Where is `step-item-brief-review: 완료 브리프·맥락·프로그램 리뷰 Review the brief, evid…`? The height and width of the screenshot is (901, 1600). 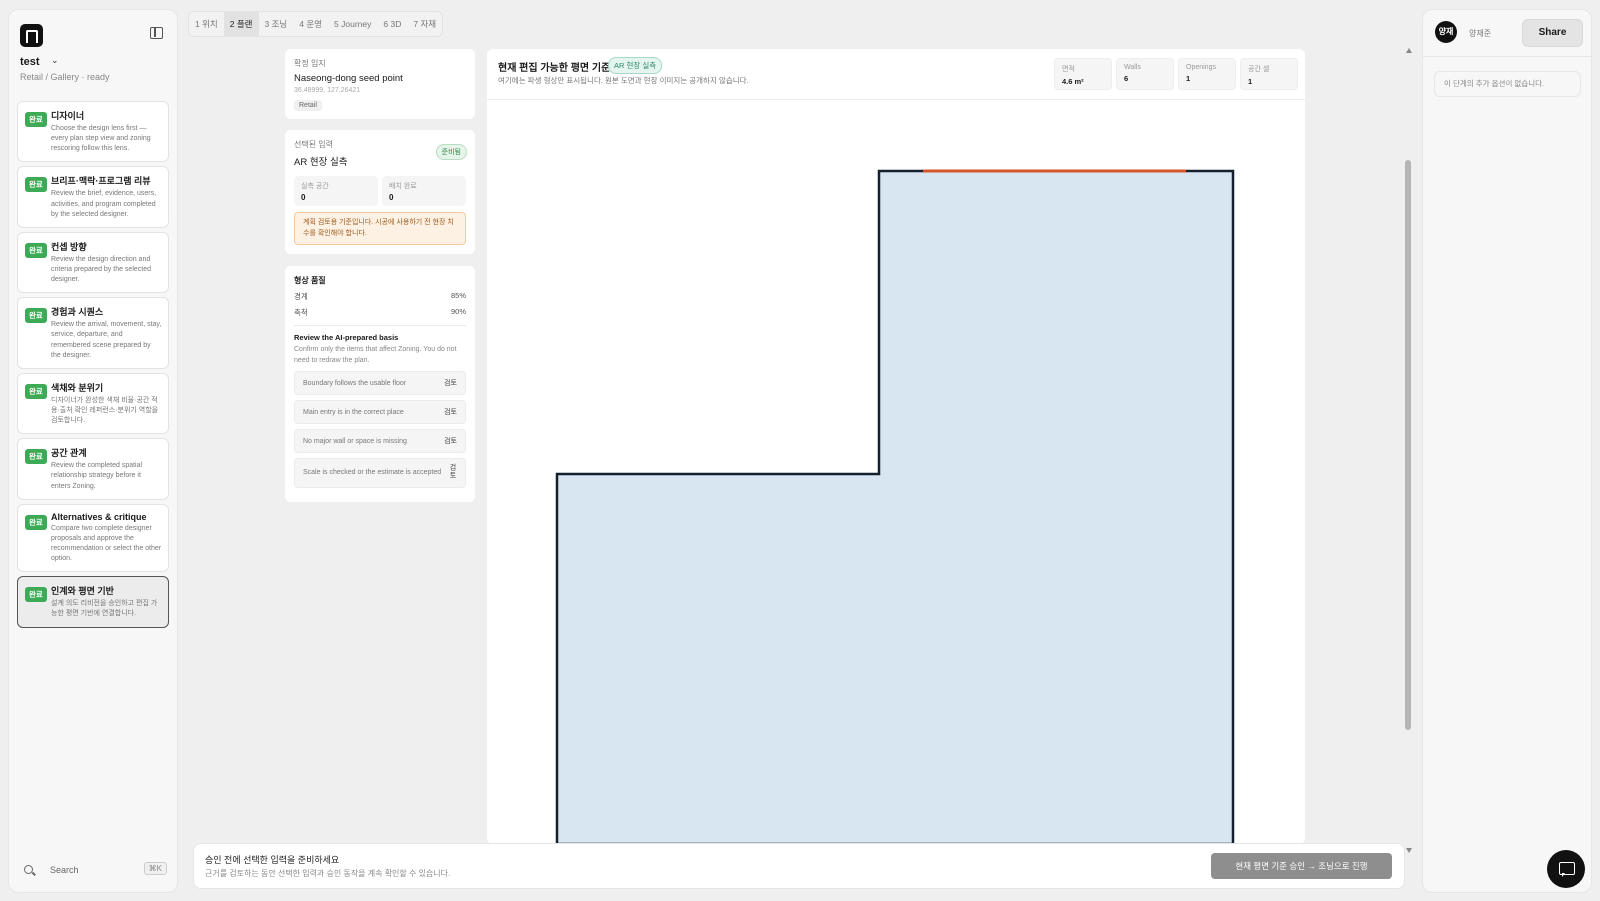 step-item-brief-review: 완료 브리프·맥락·프로그램 리뷰 Review the brief, evid… is located at coordinates (93, 197).